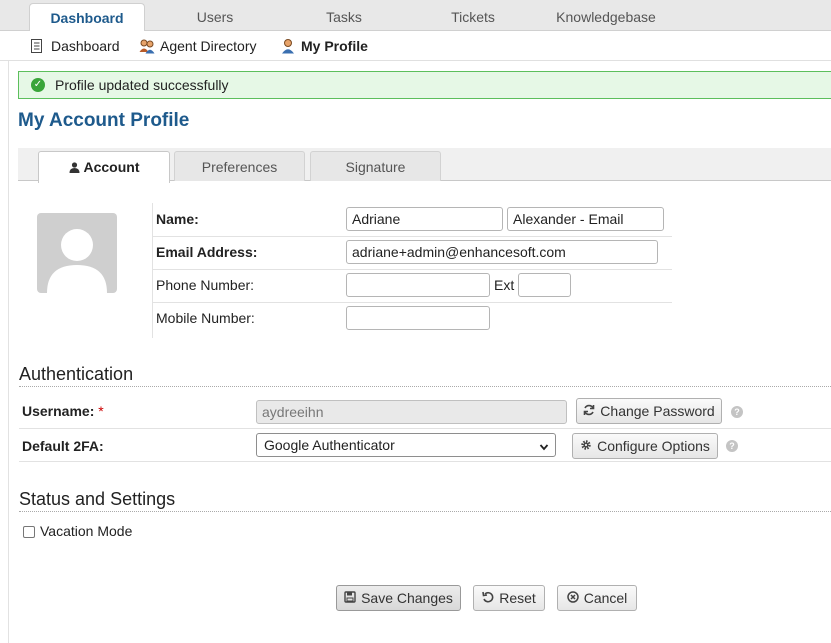  Describe the element at coordinates (104, 120) in the screenshot. I see `page-title: My Account Profile` at that location.